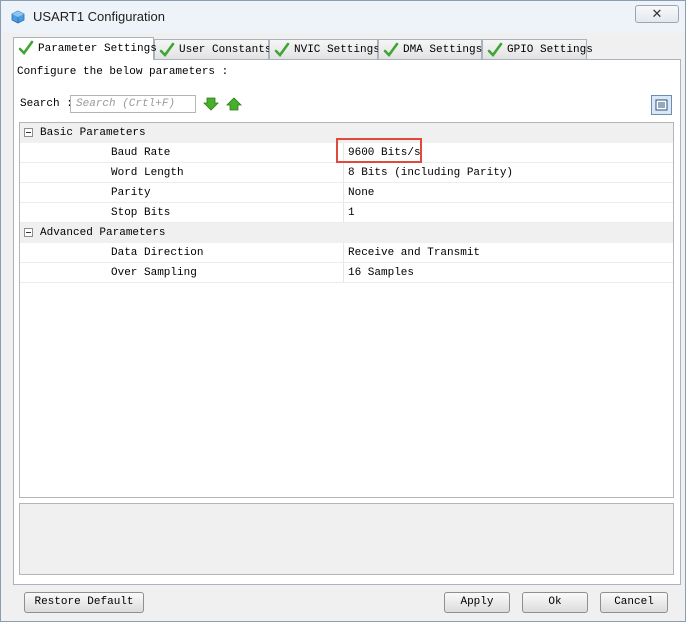 Image resolution: width=686 pixels, height=622 pixels. I want to click on tab-label: User Constants, so click(225, 50).